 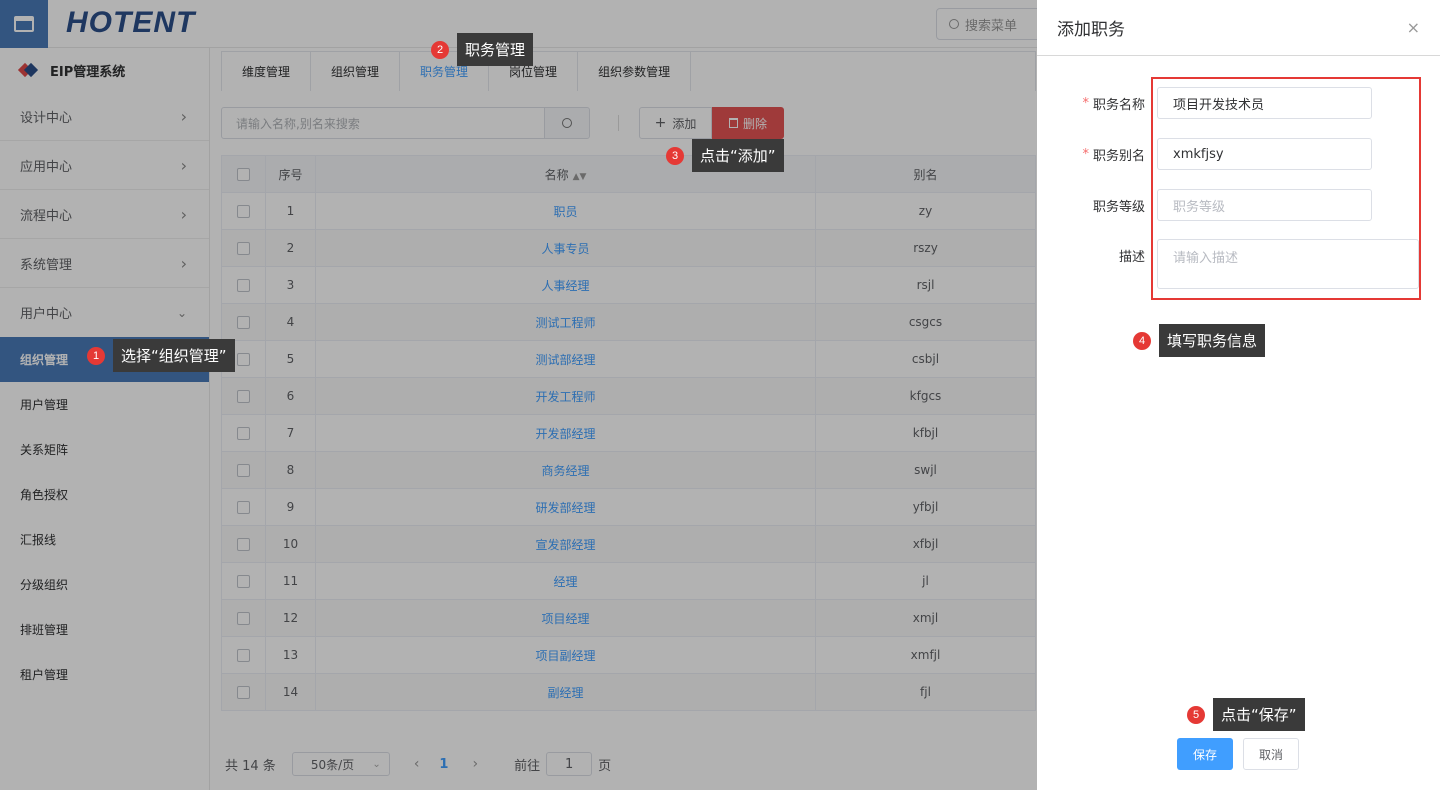 I want to click on drawer-header: 添加职务 ×, so click(x=1238, y=28).